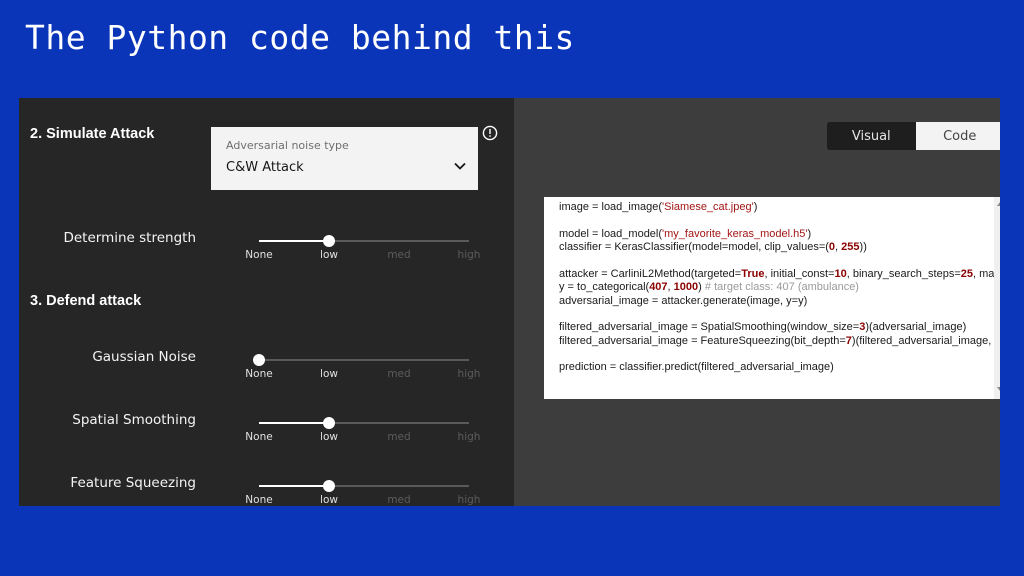 The image size is (1024, 576). Describe the element at coordinates (799, 273) in the screenshot. I see `code-token: , initial_const=` at that location.